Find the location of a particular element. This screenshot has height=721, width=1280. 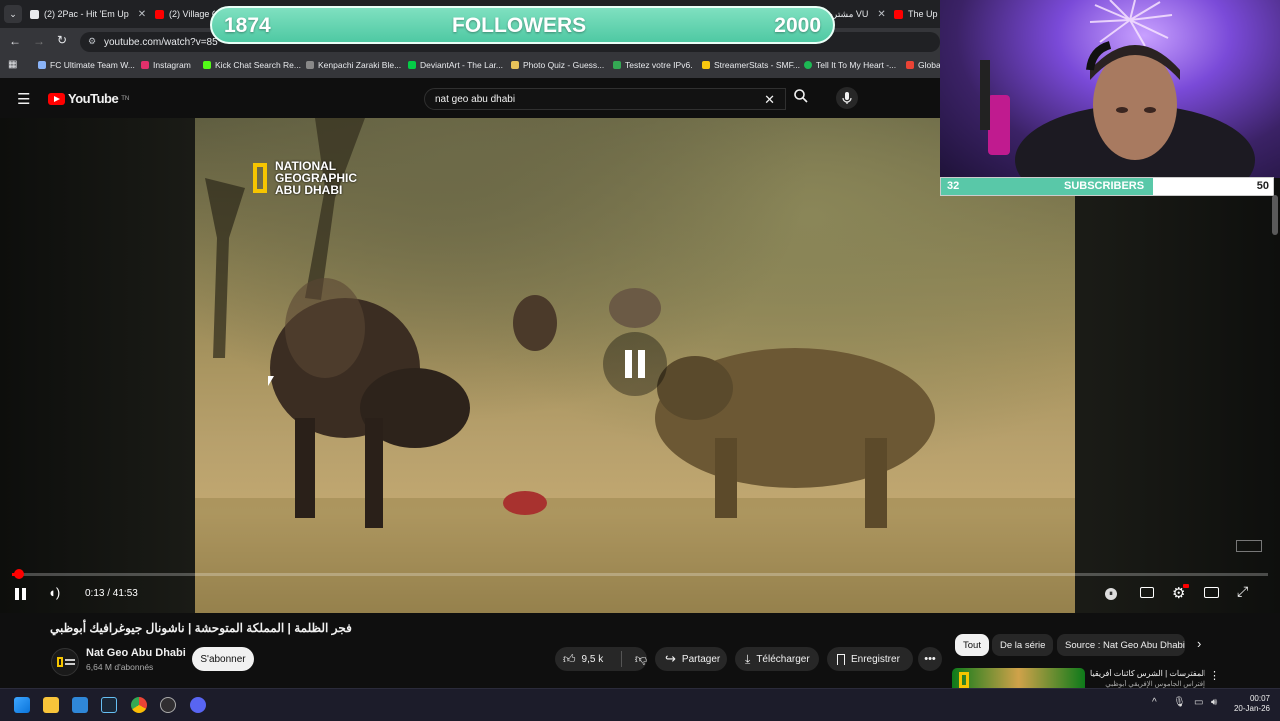

speaker-icon: 🔊︎ is located at coordinates (1214, 702).